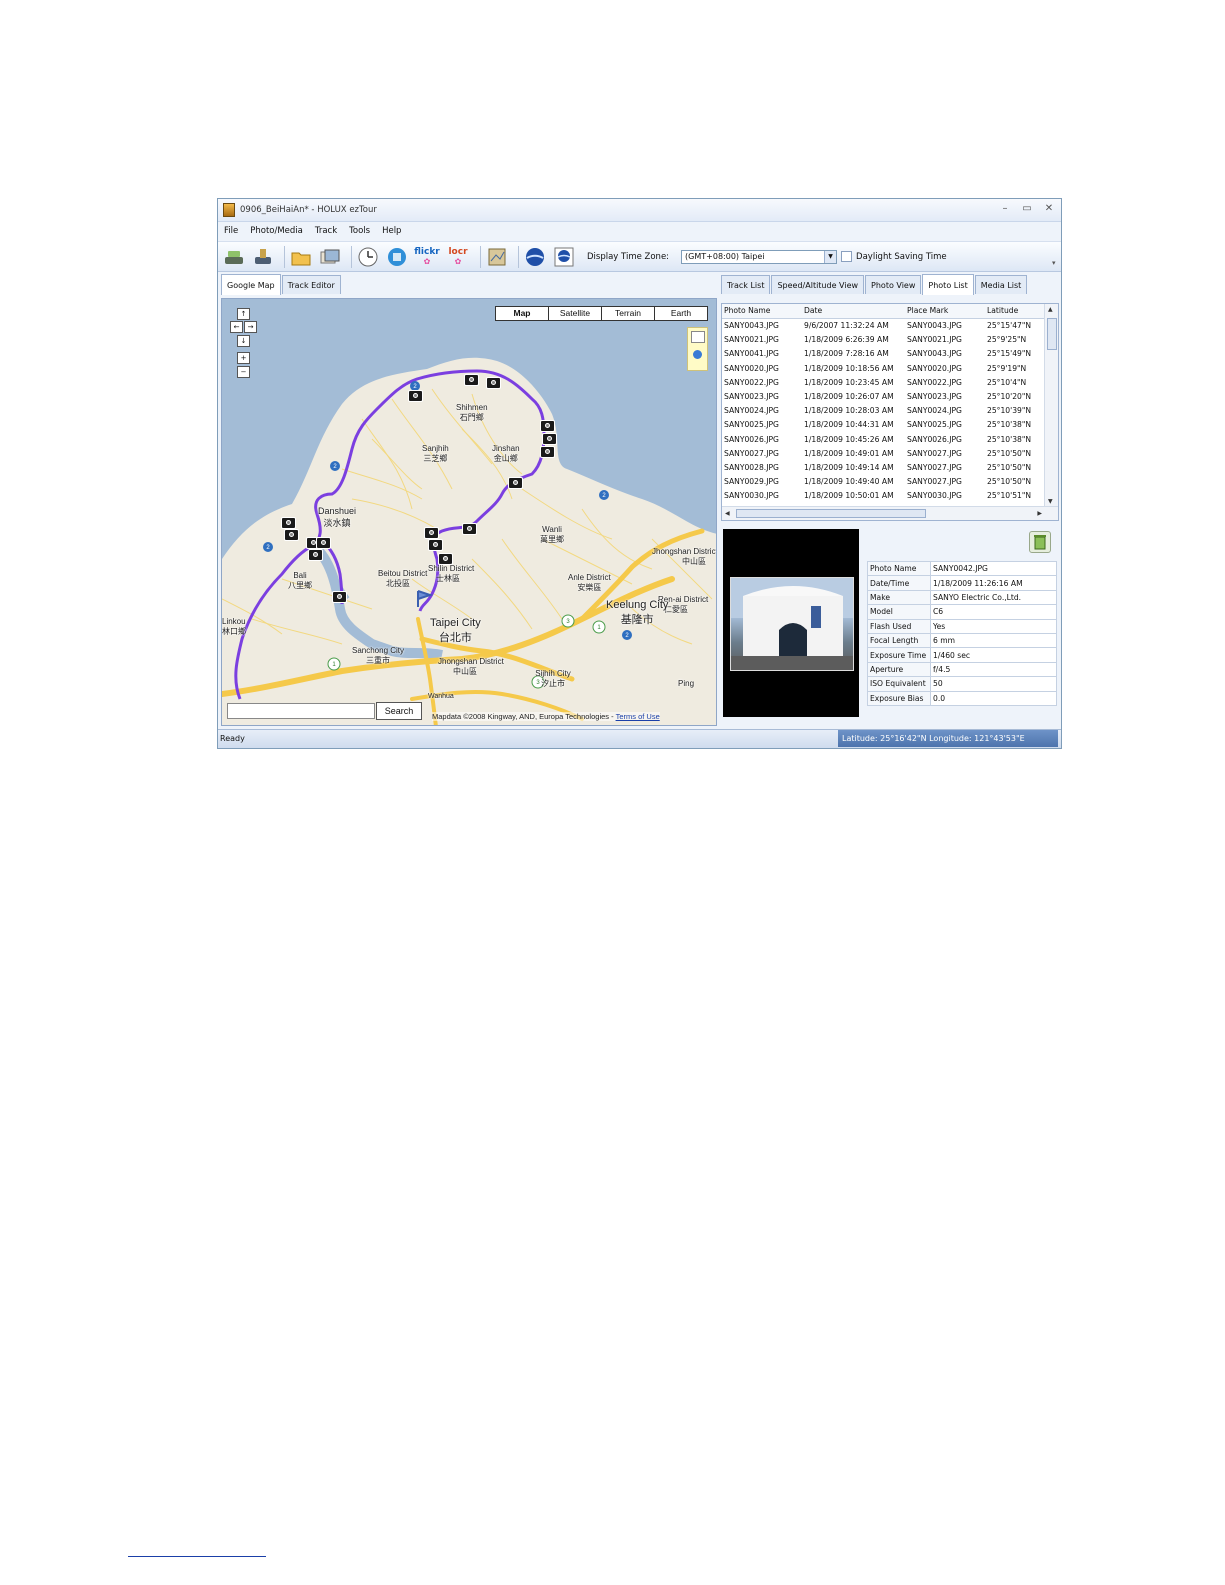 The height and width of the screenshot is (1585, 1225). What do you see at coordinates (301, 711) in the screenshot?
I see `map-search-input` at bounding box center [301, 711].